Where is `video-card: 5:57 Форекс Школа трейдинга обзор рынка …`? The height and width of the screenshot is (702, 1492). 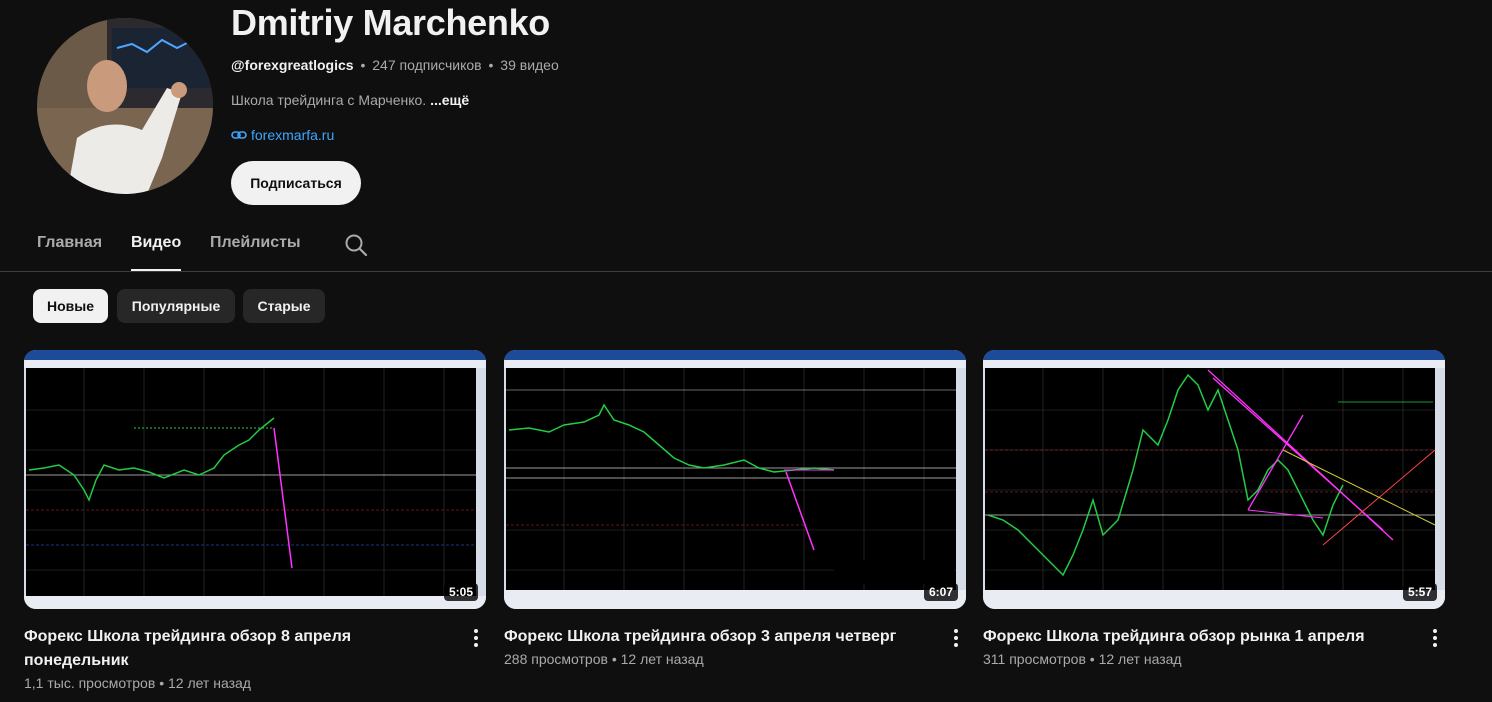
video-card: 5:57 Форекс Школа трейдинга обзор рынка … is located at coordinates (1214, 508).